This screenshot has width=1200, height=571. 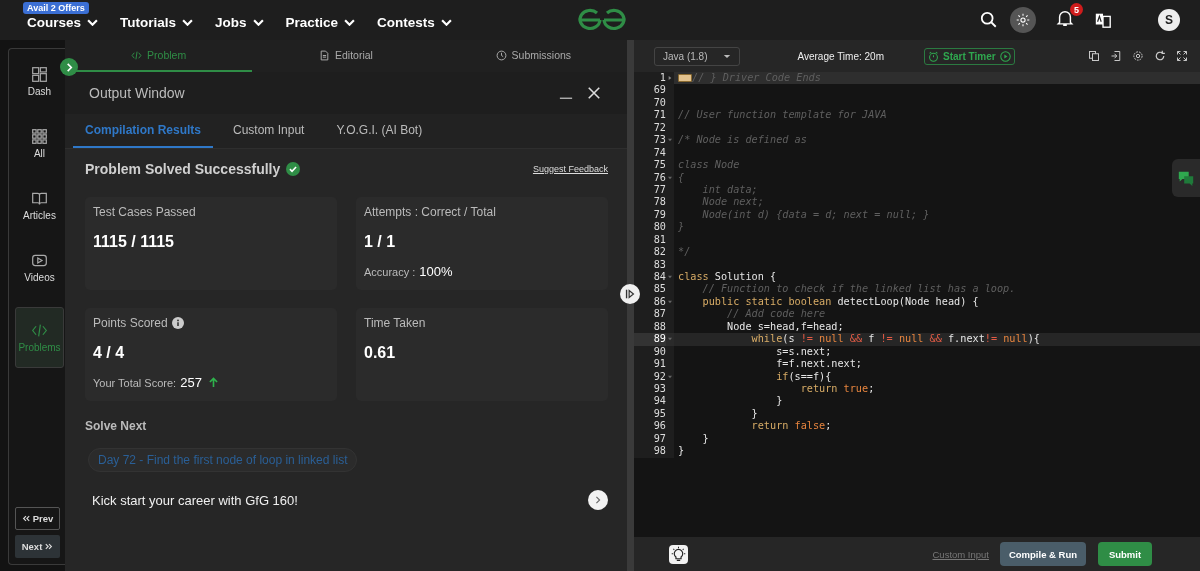 I want to click on line-number: 94, so click(x=659, y=401).